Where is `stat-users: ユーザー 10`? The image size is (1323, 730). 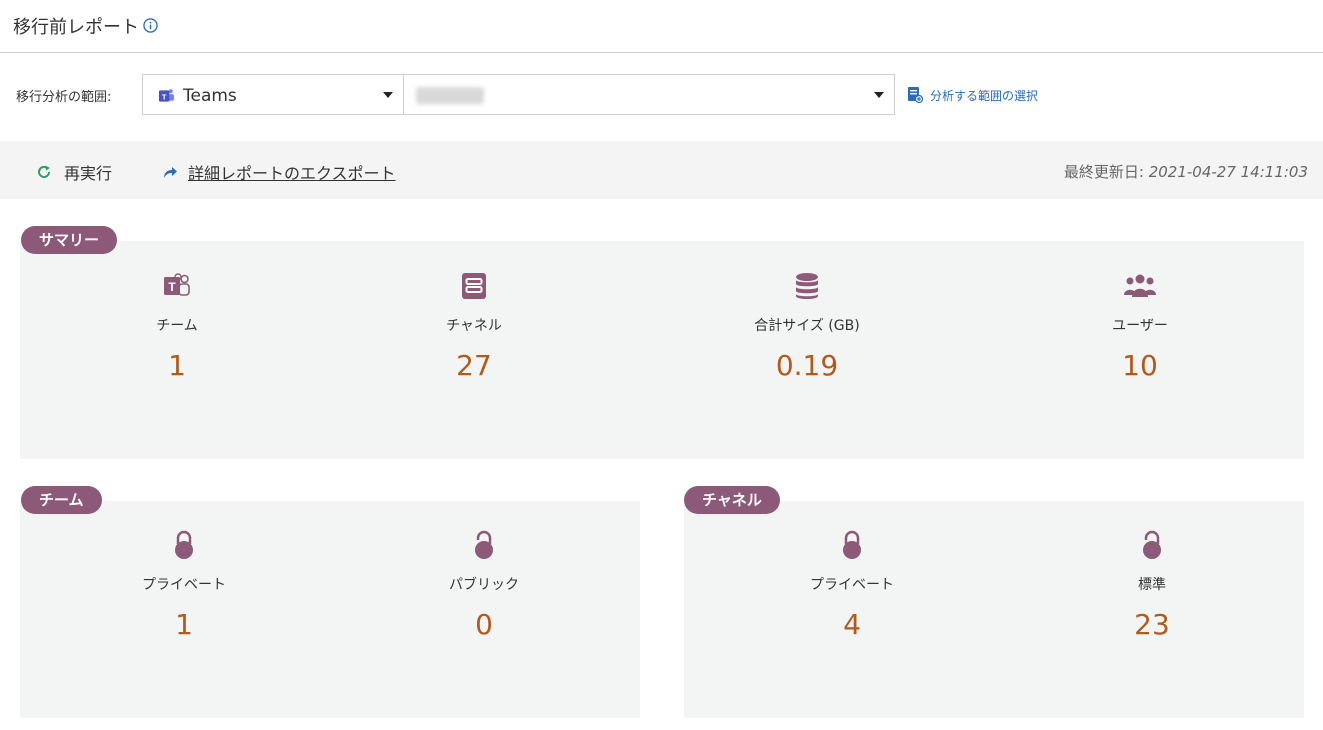
stat-users: ユーザー 10 is located at coordinates (1140, 326).